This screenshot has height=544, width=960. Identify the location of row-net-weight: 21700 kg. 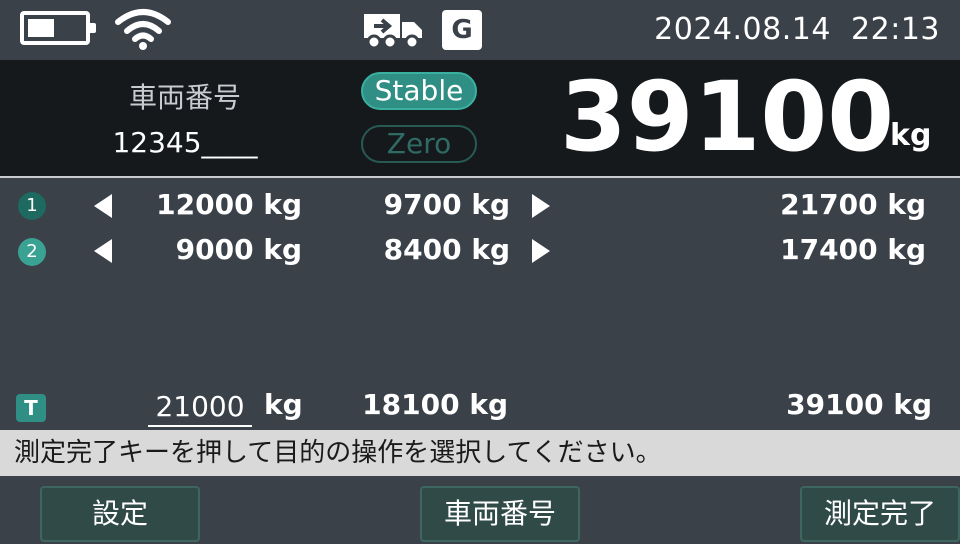
(853, 204).